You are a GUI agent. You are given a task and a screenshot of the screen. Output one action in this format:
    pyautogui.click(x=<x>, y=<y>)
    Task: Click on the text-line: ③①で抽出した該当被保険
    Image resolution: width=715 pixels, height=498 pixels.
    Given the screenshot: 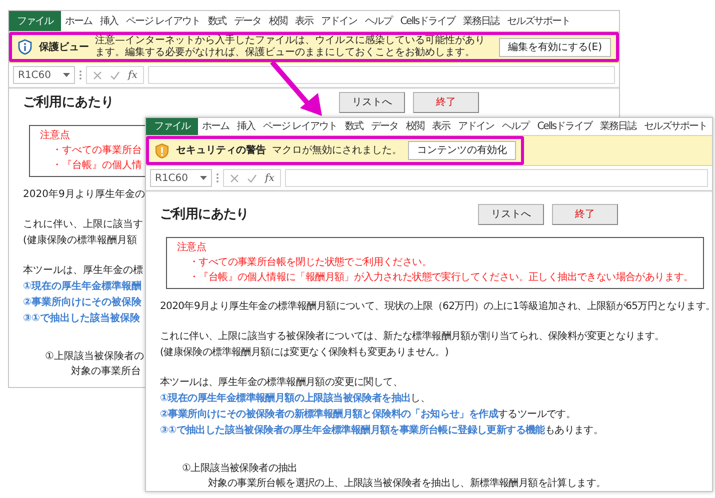 What is the action you would take?
    pyautogui.click(x=81, y=318)
    